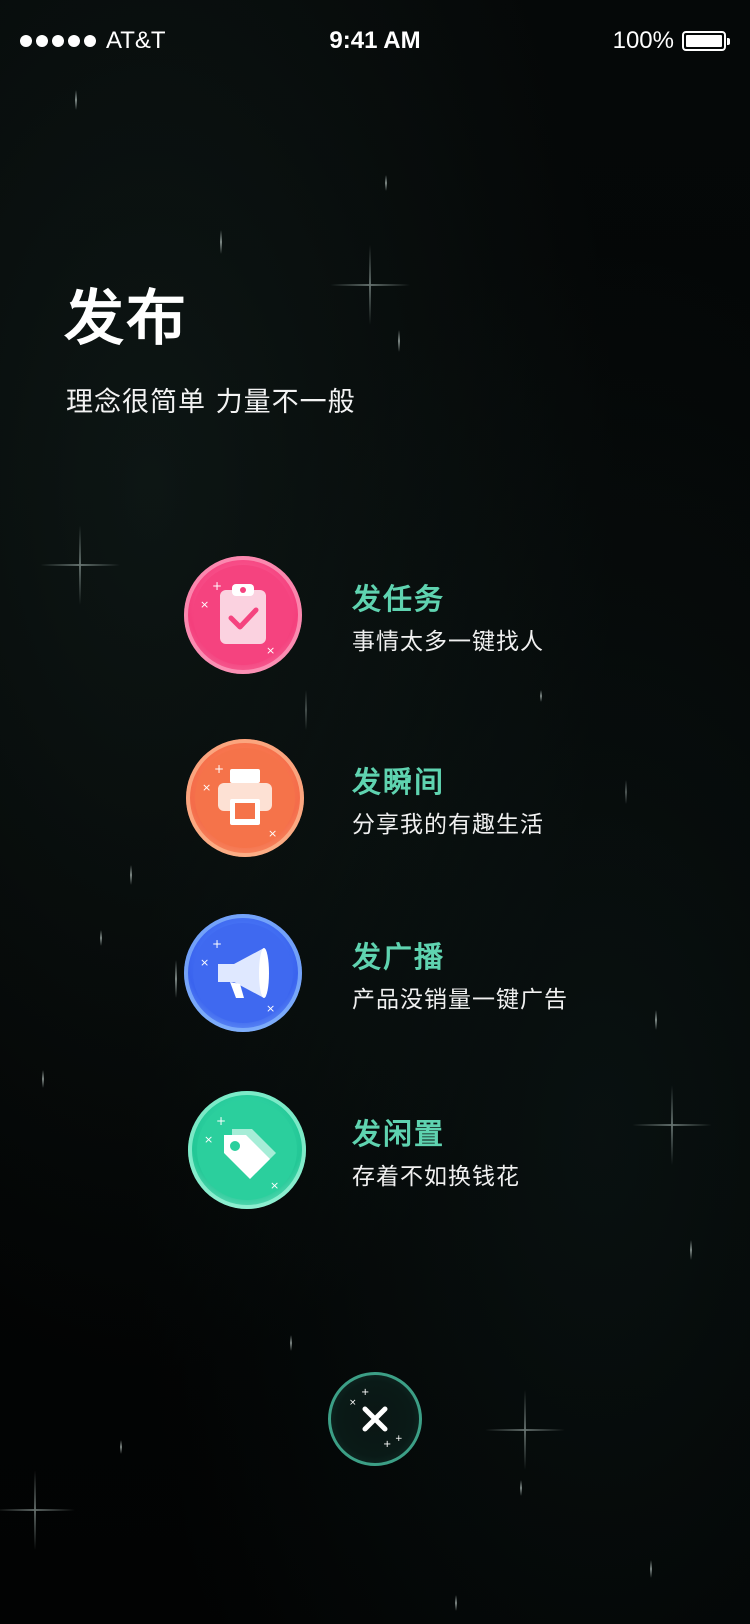 Image resolution: width=750 pixels, height=1624 pixels. I want to click on megaphone-icon: + × ×, so click(243, 973).